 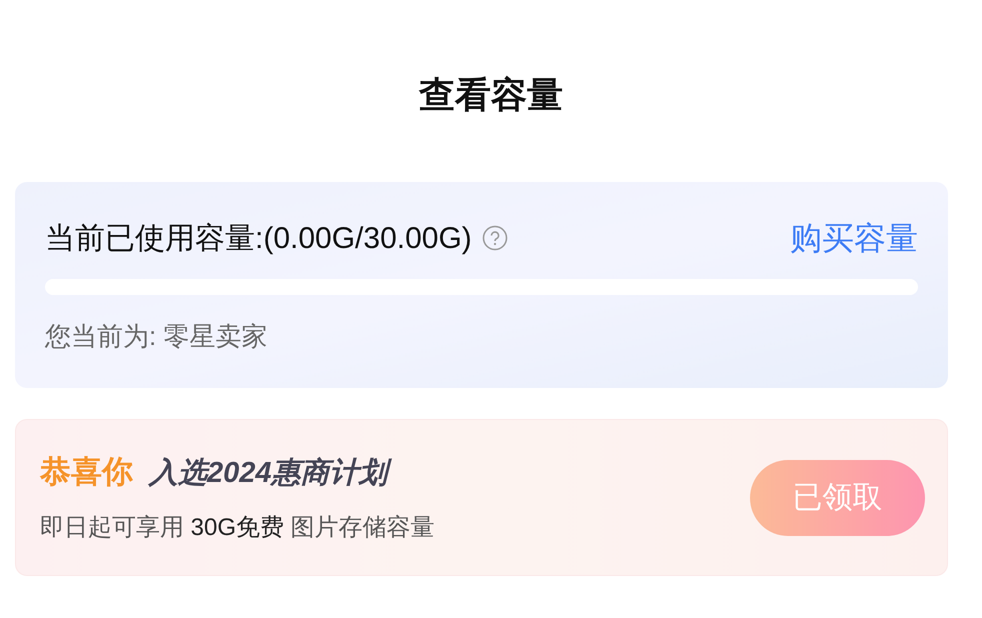 What do you see at coordinates (156, 336) in the screenshot?
I see `seller-type-text: 您当前为: 零星卖家` at bounding box center [156, 336].